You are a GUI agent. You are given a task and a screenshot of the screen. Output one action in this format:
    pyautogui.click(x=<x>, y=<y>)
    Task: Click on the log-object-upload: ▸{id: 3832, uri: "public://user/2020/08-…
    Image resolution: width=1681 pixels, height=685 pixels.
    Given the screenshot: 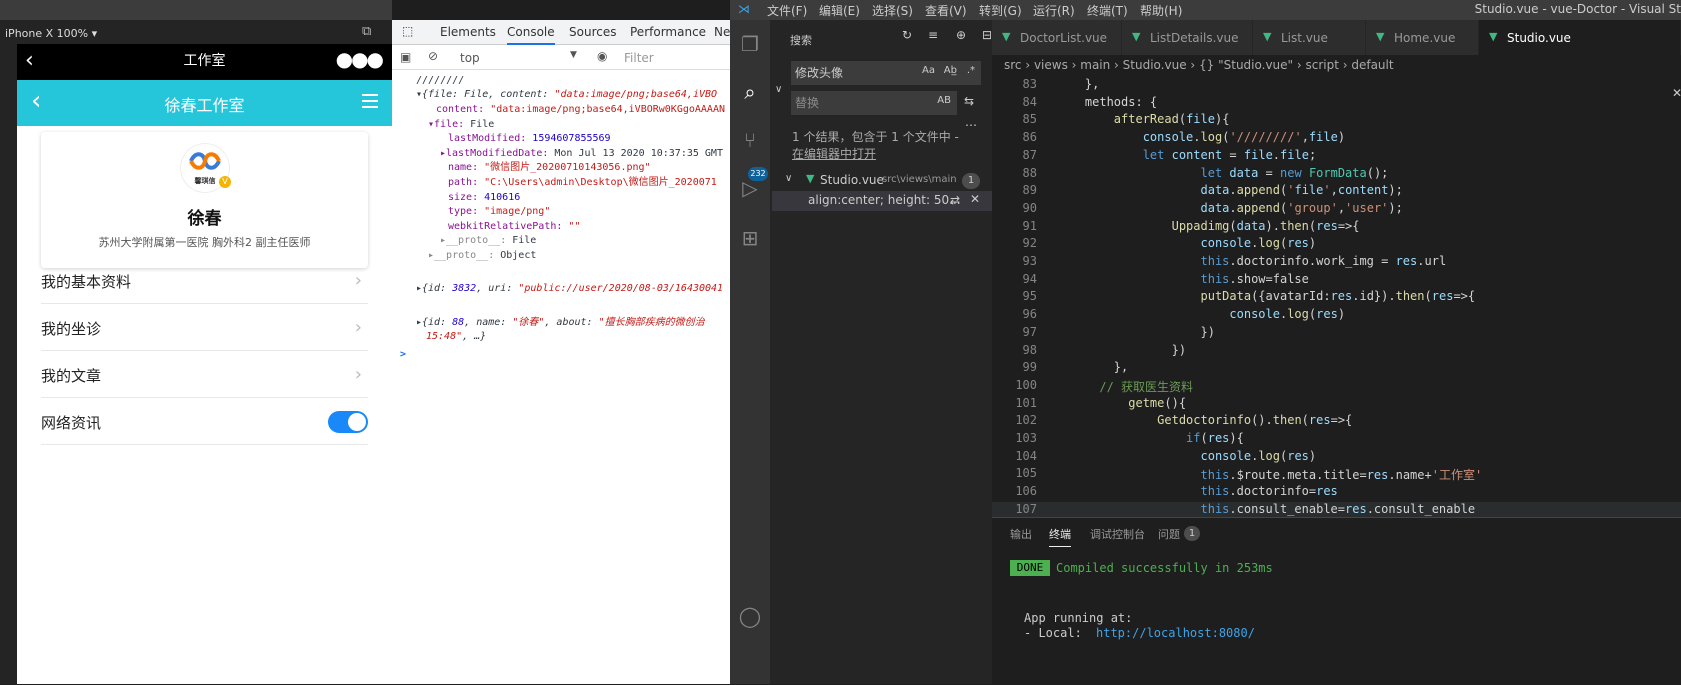 What is the action you would take?
    pyautogui.click(x=569, y=289)
    